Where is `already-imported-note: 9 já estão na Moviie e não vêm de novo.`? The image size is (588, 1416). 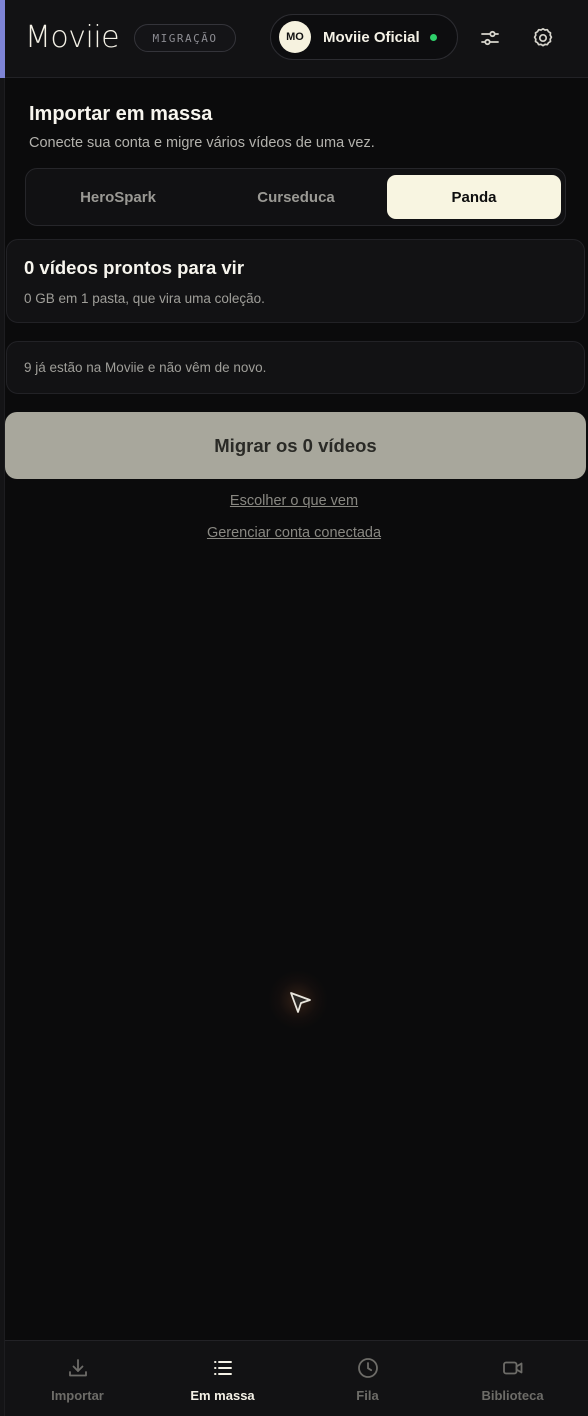
already-imported-note: 9 já estão na Moviie e não vêm de novo. is located at coordinates (295, 367).